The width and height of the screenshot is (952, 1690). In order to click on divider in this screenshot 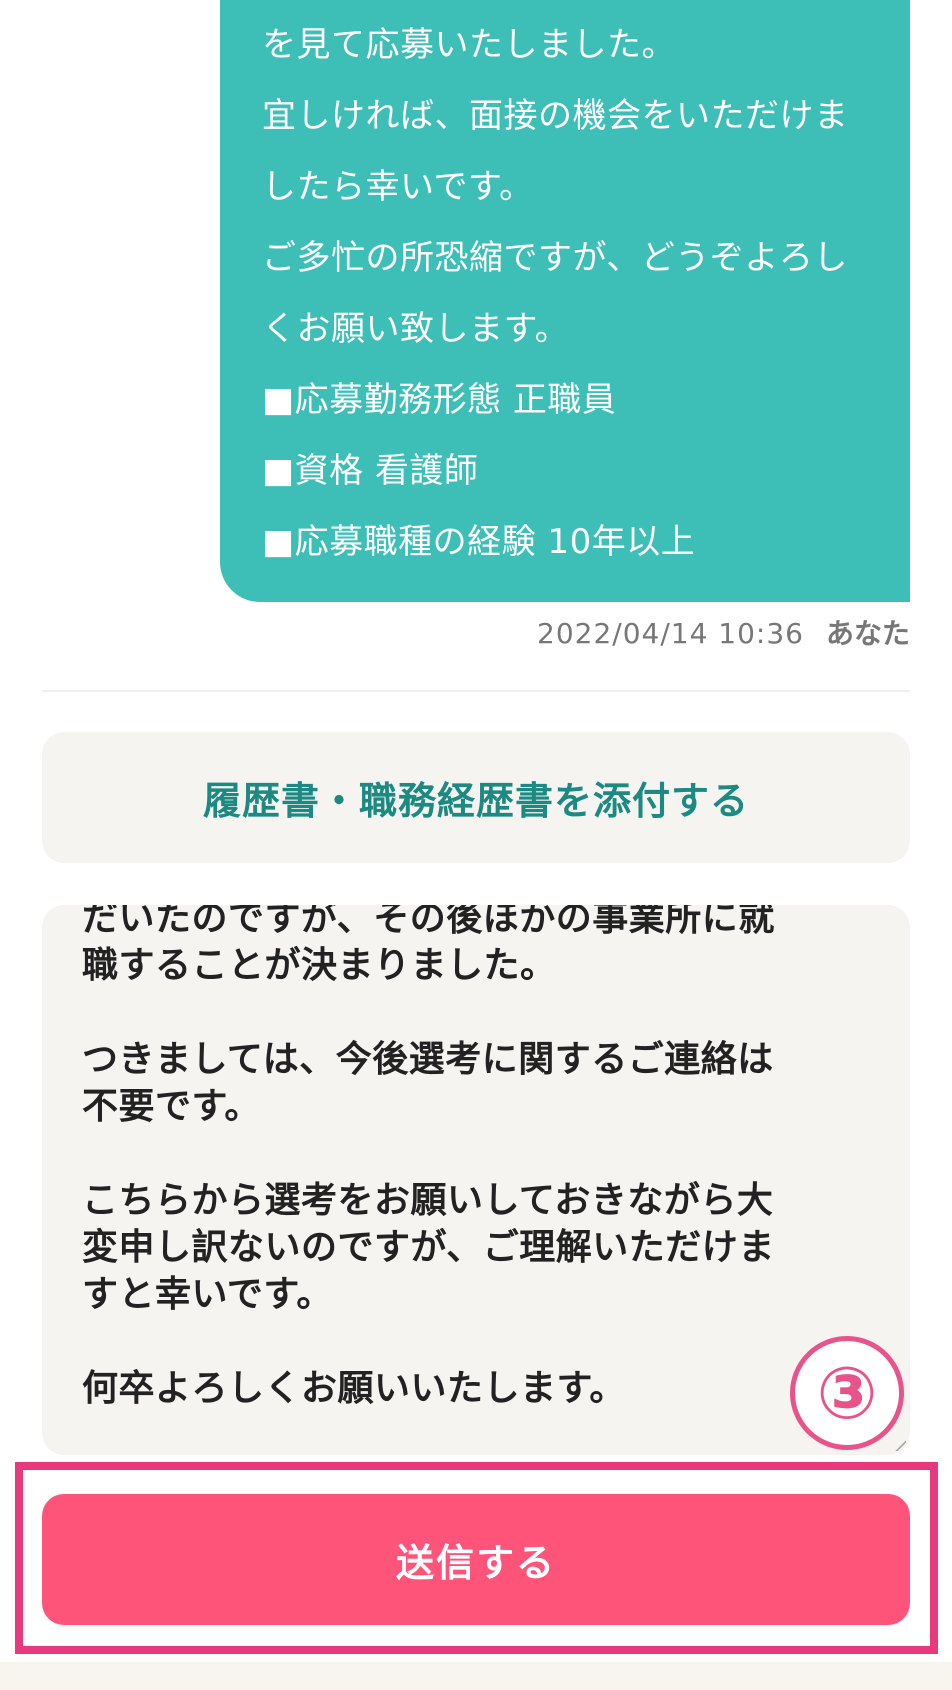, I will do `click(476, 691)`.